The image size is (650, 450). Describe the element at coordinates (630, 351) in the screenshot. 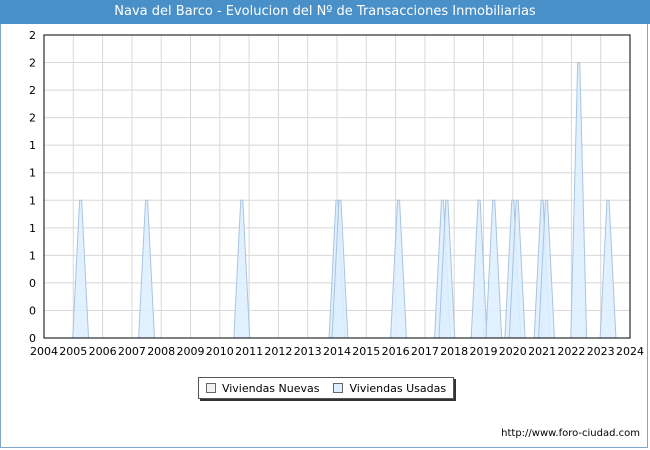

I see `x-tick-label: 2024` at that location.